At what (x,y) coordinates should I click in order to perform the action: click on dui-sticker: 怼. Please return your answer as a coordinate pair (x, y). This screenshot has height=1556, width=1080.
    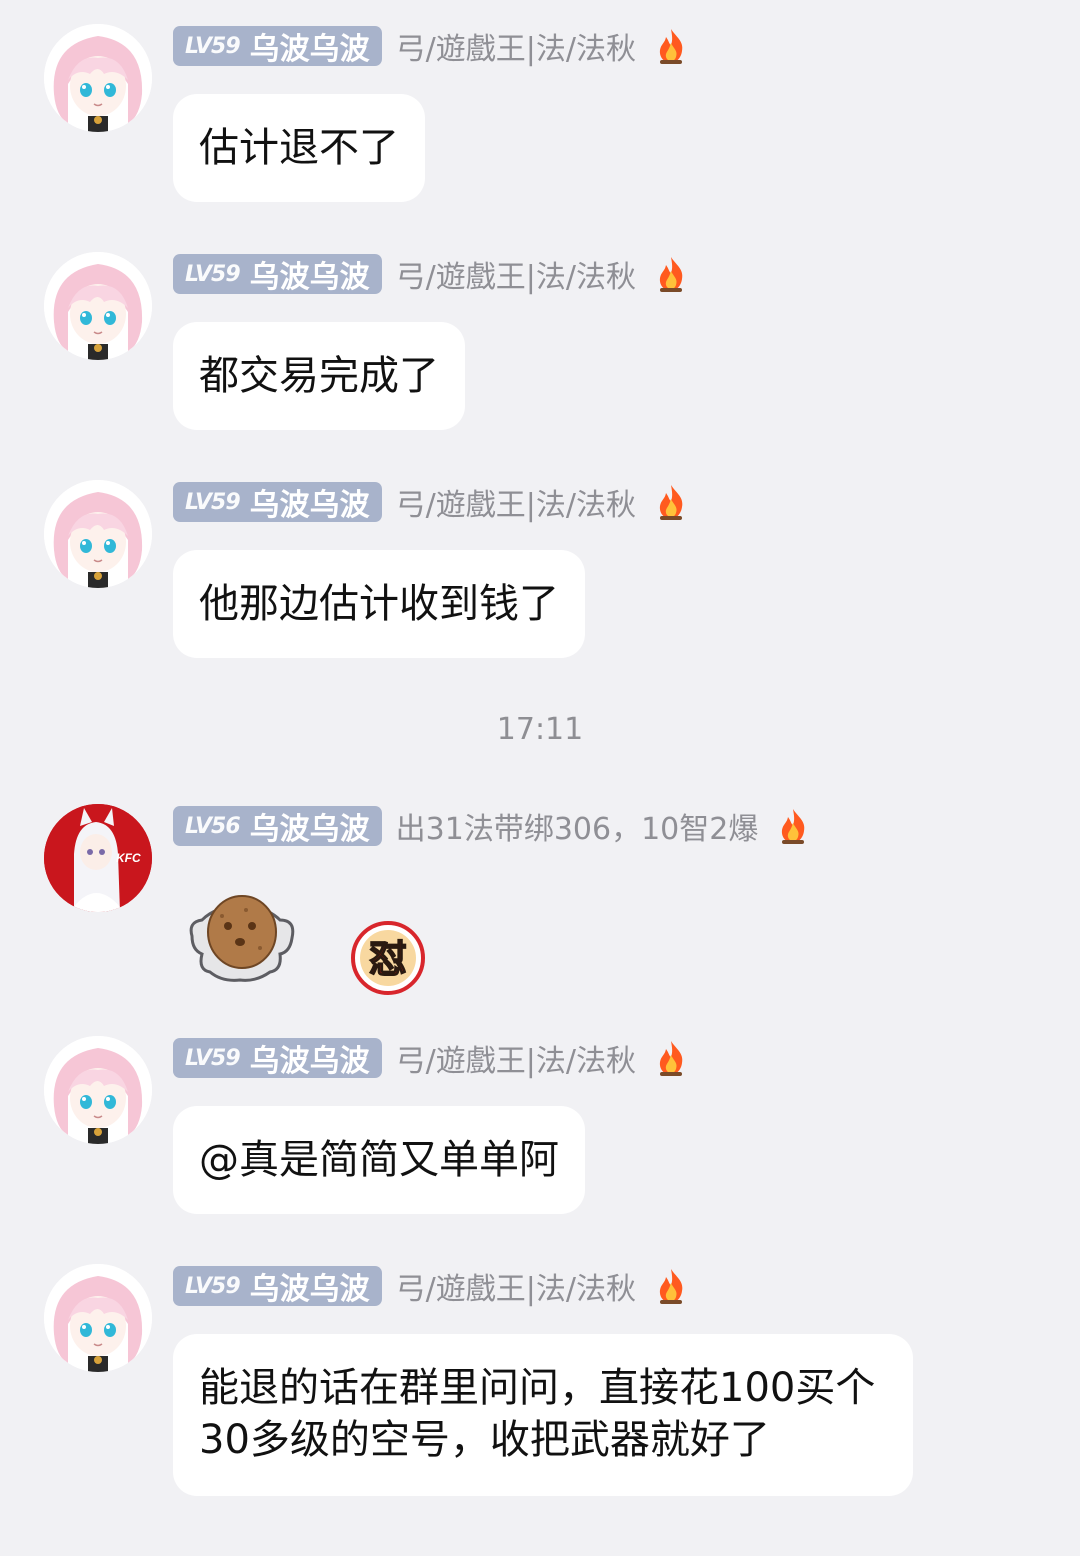
    Looking at the image, I should click on (388, 958).